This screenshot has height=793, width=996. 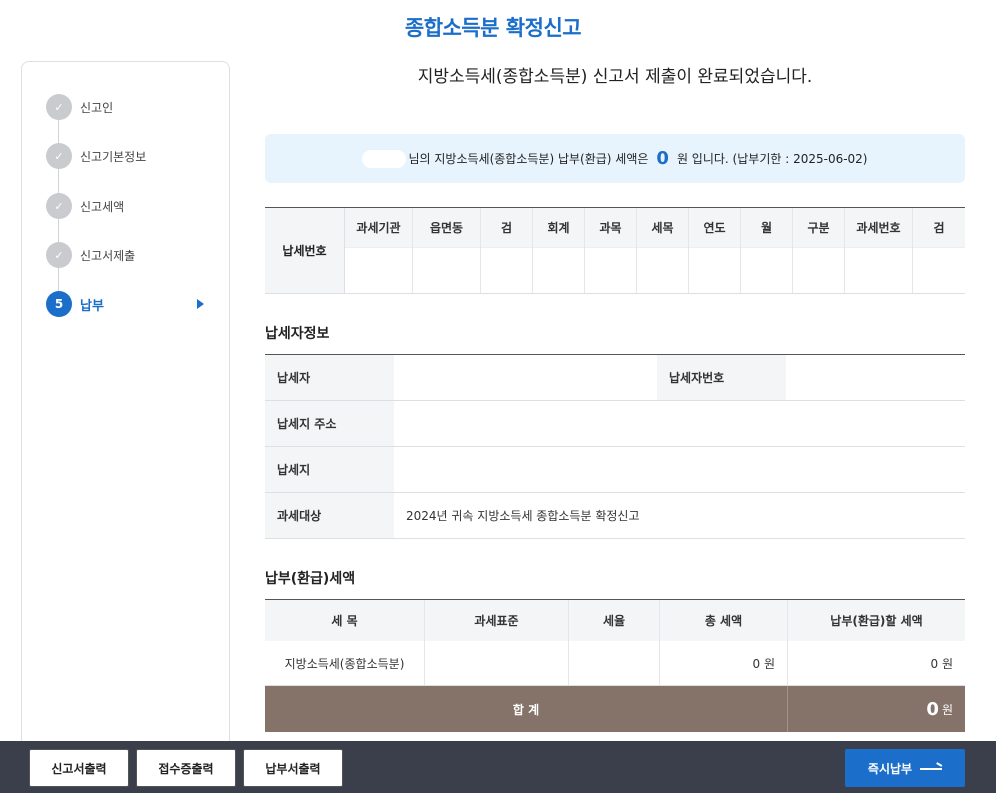 What do you see at coordinates (615, 77) in the screenshot?
I see `completion-message: 지방소득세(종합소득분) 신고서 제출이 완료되었습니다.` at bounding box center [615, 77].